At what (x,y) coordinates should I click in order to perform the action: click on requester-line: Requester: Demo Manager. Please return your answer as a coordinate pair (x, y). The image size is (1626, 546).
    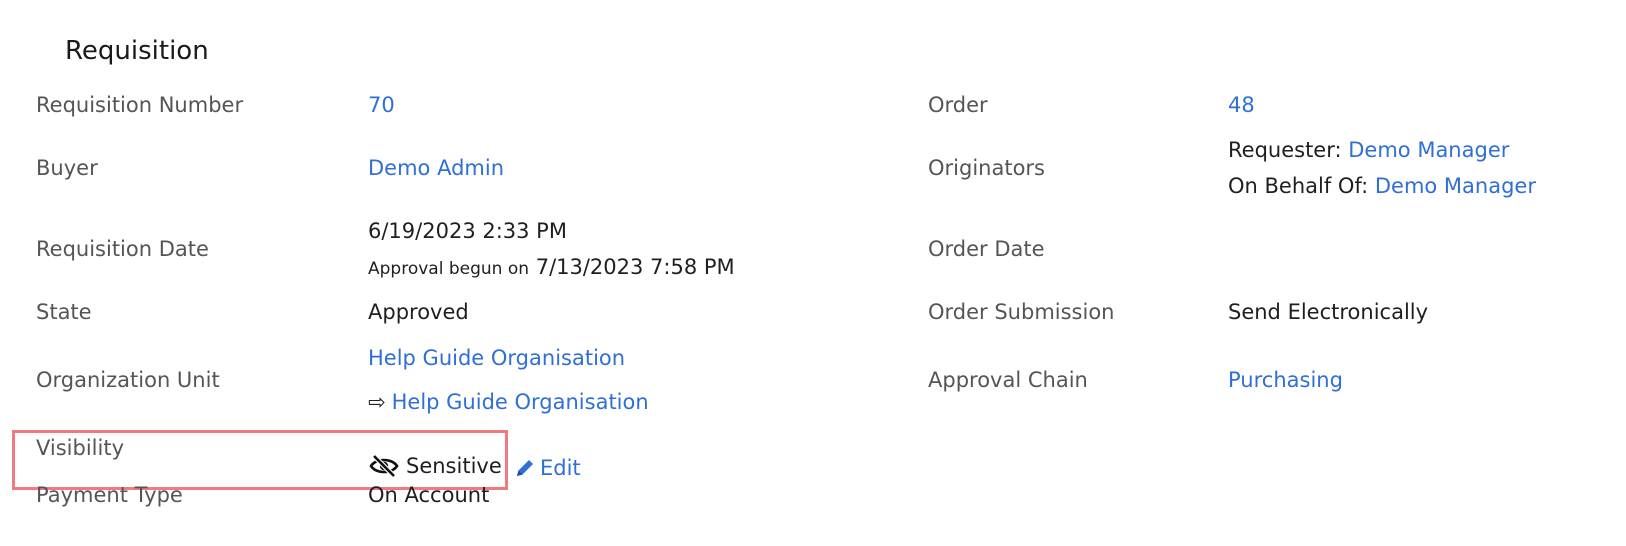
    Looking at the image, I should click on (1368, 150).